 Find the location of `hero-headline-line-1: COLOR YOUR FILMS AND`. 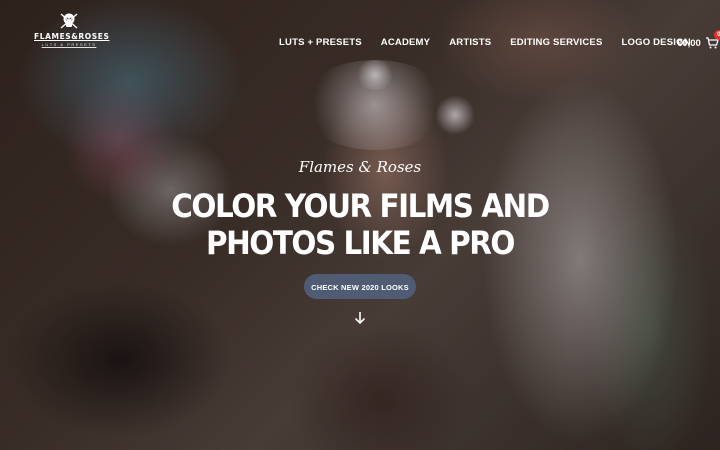

hero-headline-line-1: COLOR YOUR FILMS AND is located at coordinates (360, 206).